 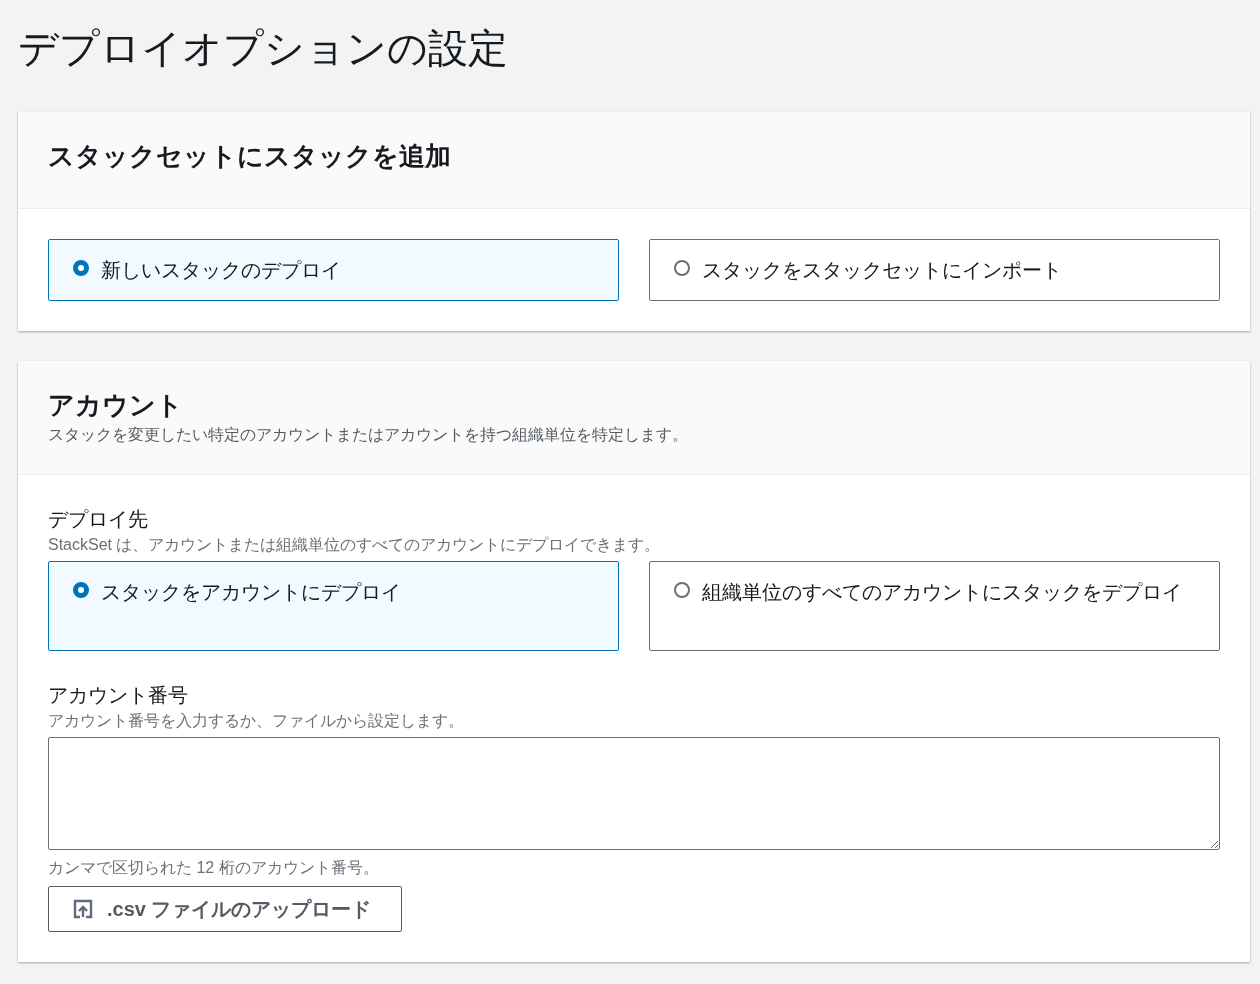 What do you see at coordinates (98, 519) in the screenshot?
I see `field-label: デプロイ先` at bounding box center [98, 519].